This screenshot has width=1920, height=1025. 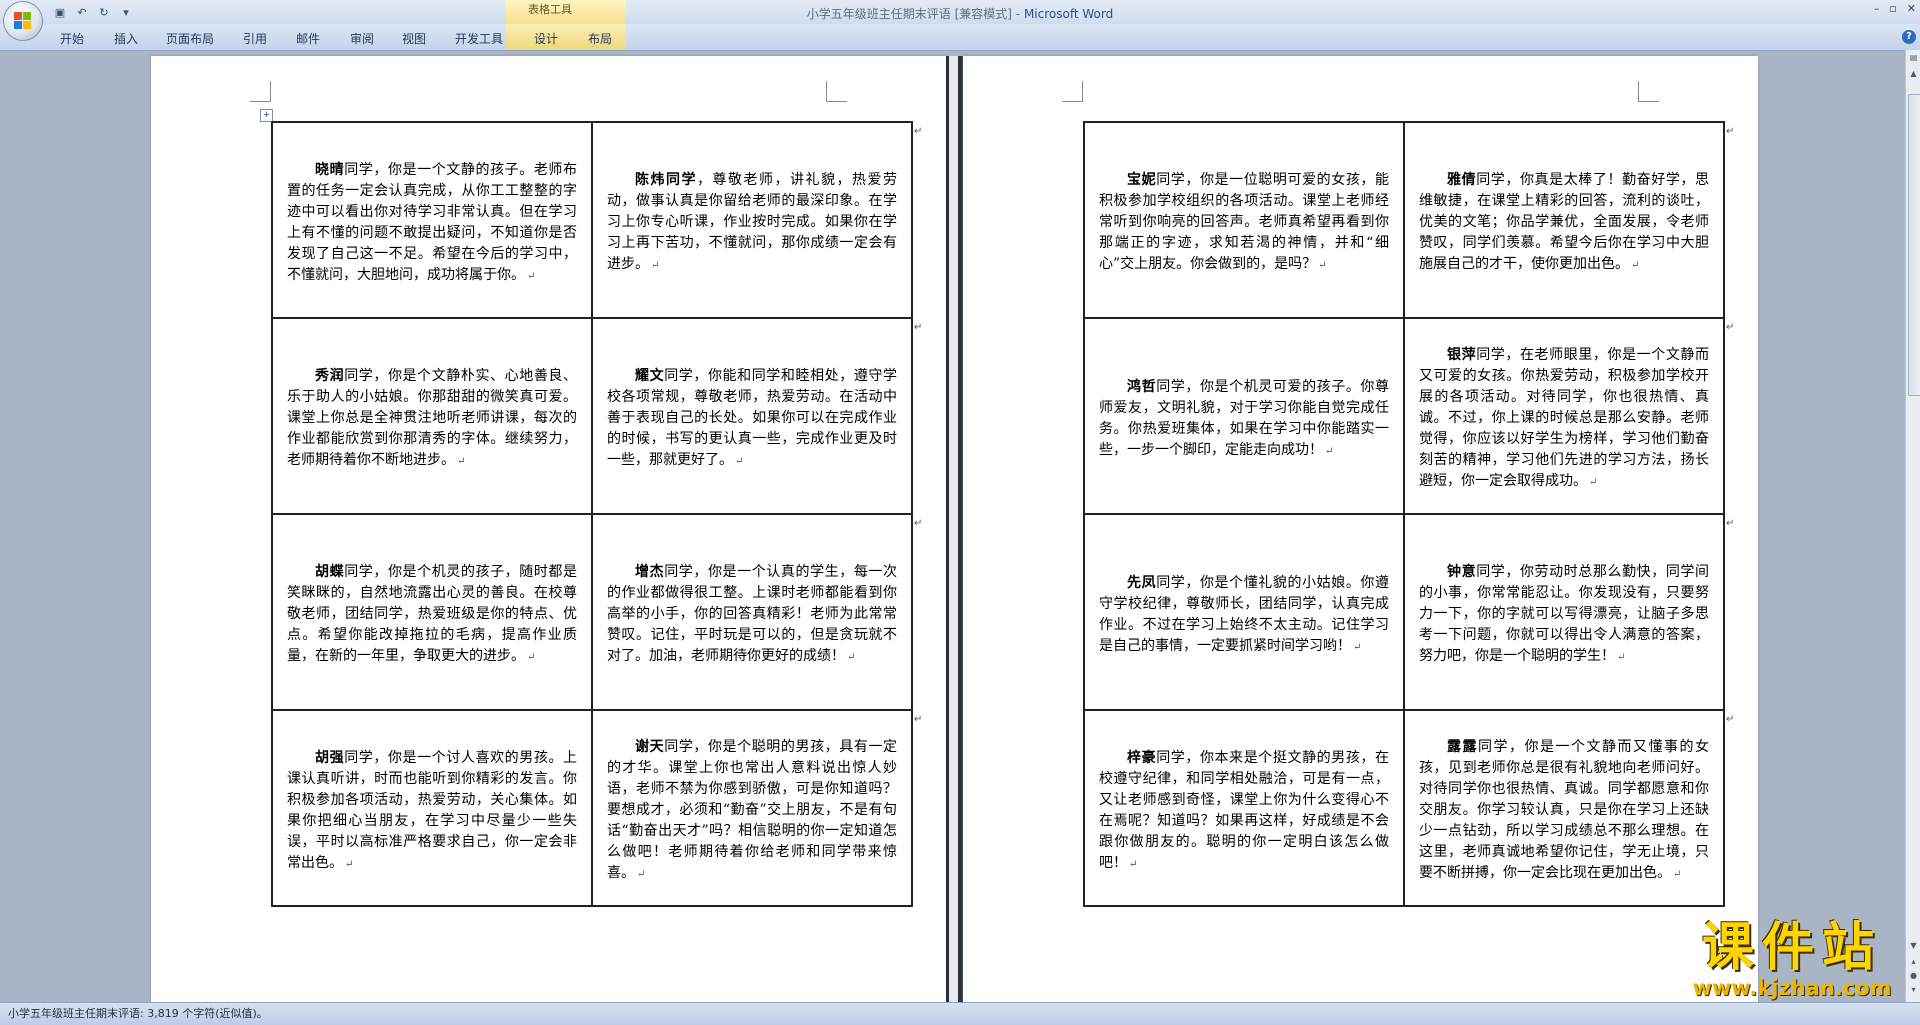 What do you see at coordinates (666, 180) in the screenshot?
I see `student-name: 陈炜同学` at bounding box center [666, 180].